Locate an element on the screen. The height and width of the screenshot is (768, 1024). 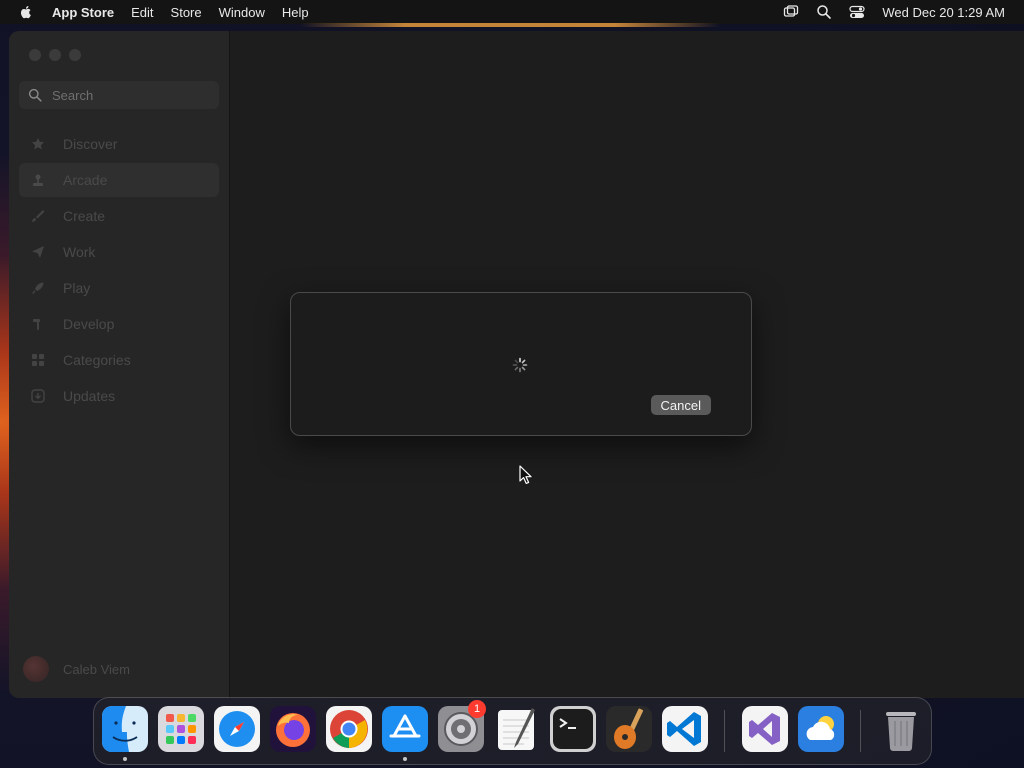
sidebar-item-label: Work is located at coordinates (79, 252).